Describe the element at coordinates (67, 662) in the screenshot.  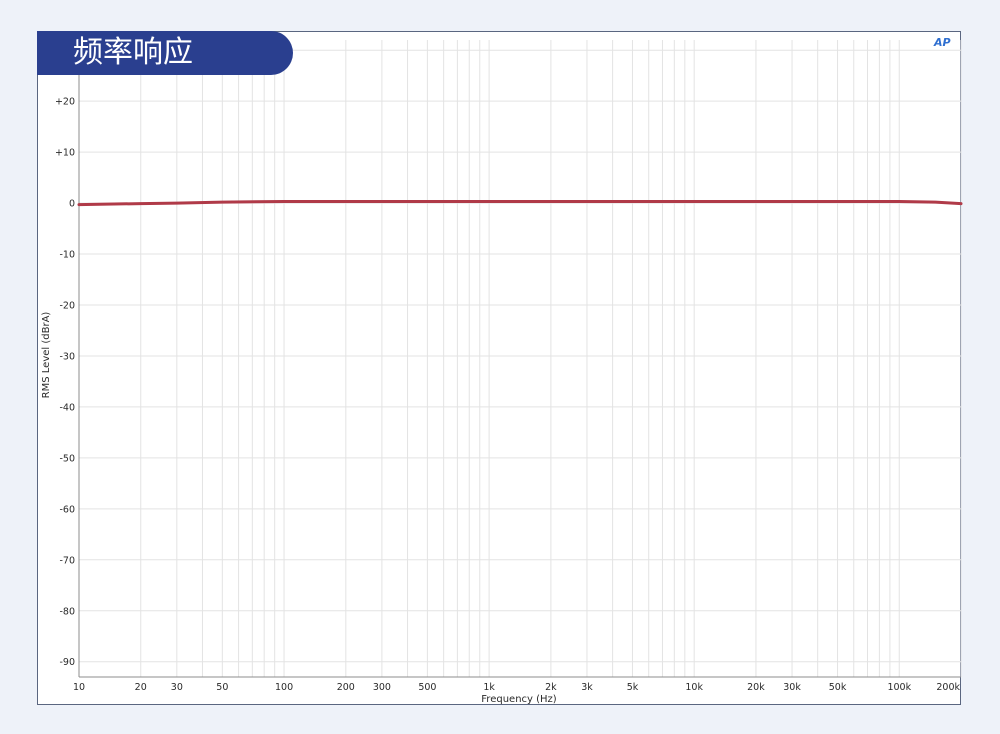
I see `y-tick-label: -90` at that location.